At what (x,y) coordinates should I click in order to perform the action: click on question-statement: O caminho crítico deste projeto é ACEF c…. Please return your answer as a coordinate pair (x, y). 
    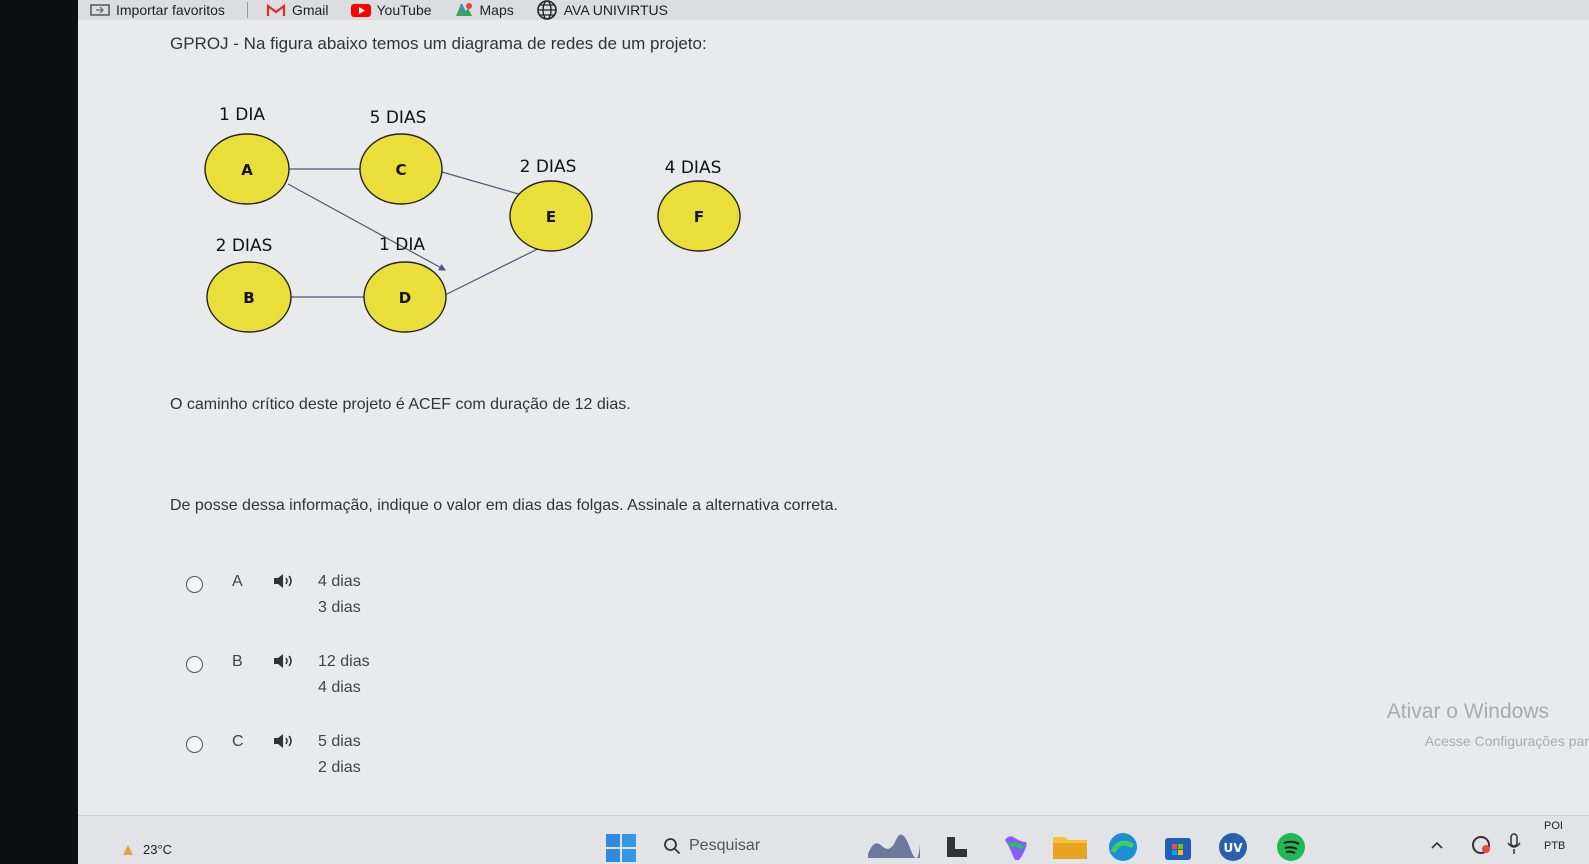
    Looking at the image, I should click on (400, 404).